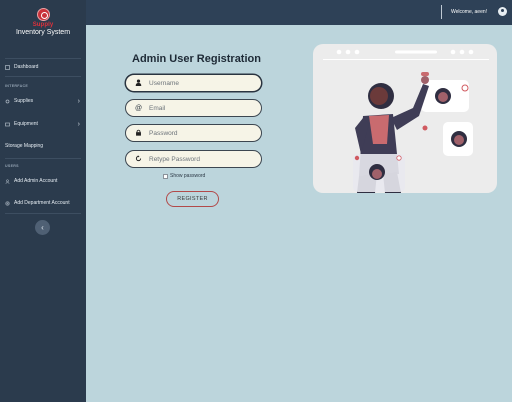  What do you see at coordinates (204, 133) in the screenshot?
I see `password-input` at bounding box center [204, 133].